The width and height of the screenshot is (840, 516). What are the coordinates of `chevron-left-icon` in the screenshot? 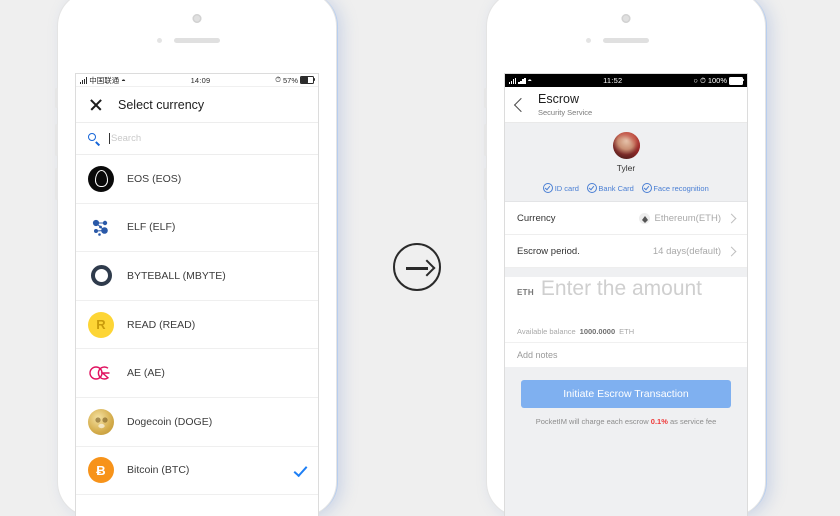 It's located at (521, 104).